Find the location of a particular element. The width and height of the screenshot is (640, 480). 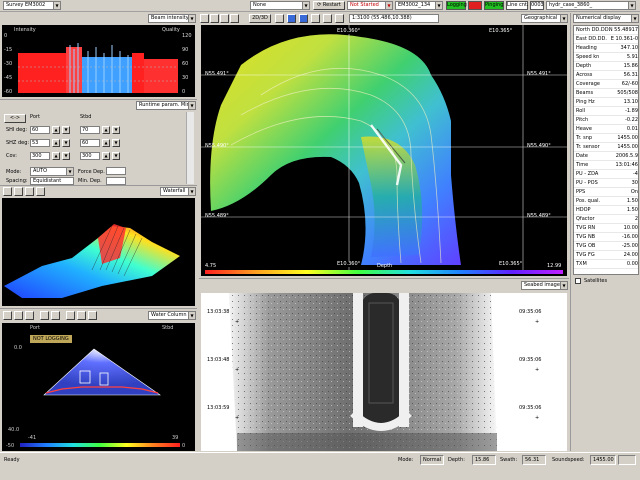

numerical-value: E 10.361-0 is located at coordinates (624, 39).